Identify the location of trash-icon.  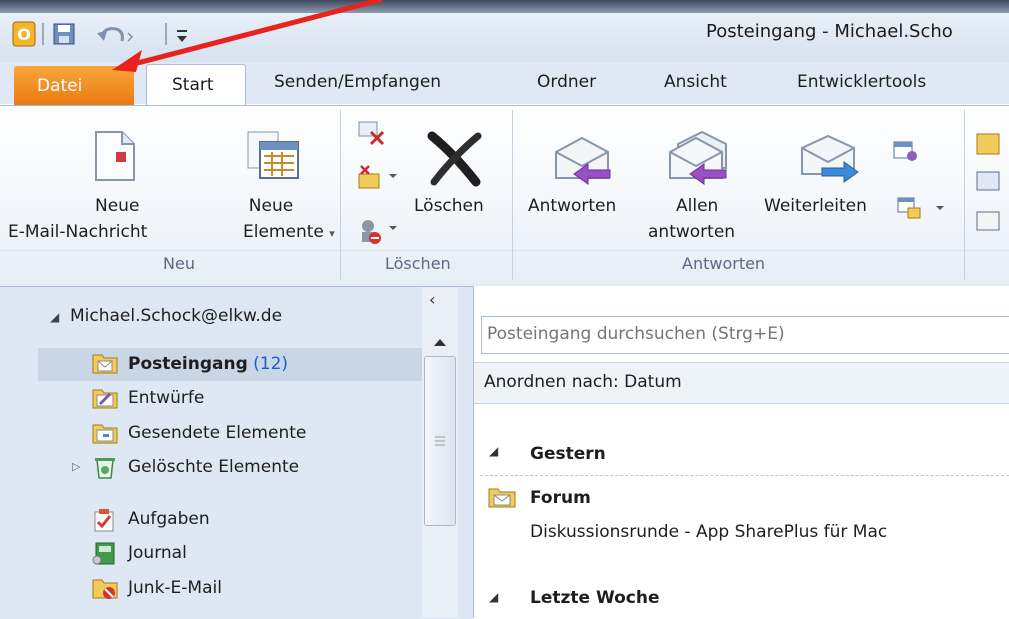
(105, 467).